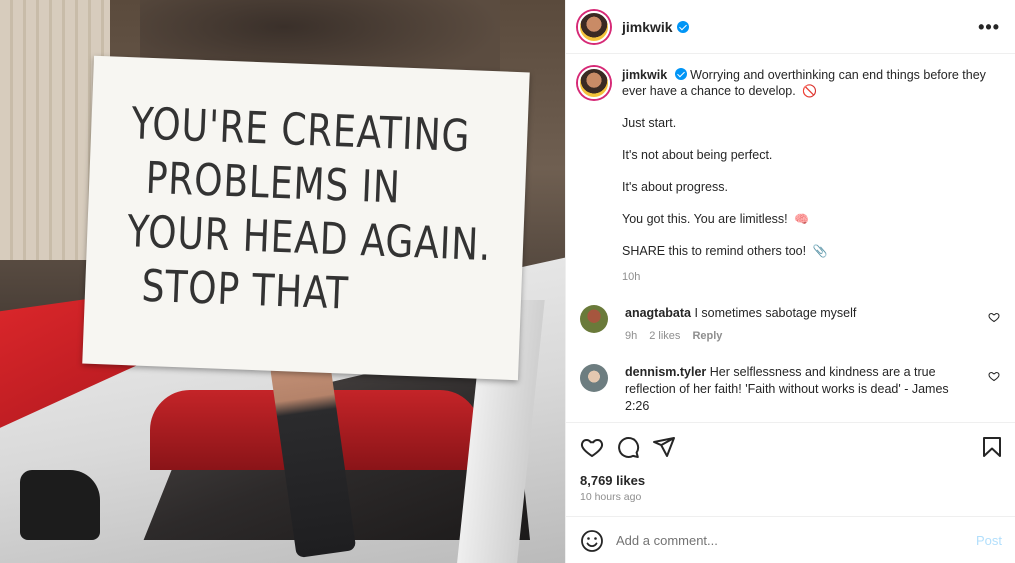  What do you see at coordinates (592, 541) in the screenshot?
I see `emoji-smile-icon` at bounding box center [592, 541].